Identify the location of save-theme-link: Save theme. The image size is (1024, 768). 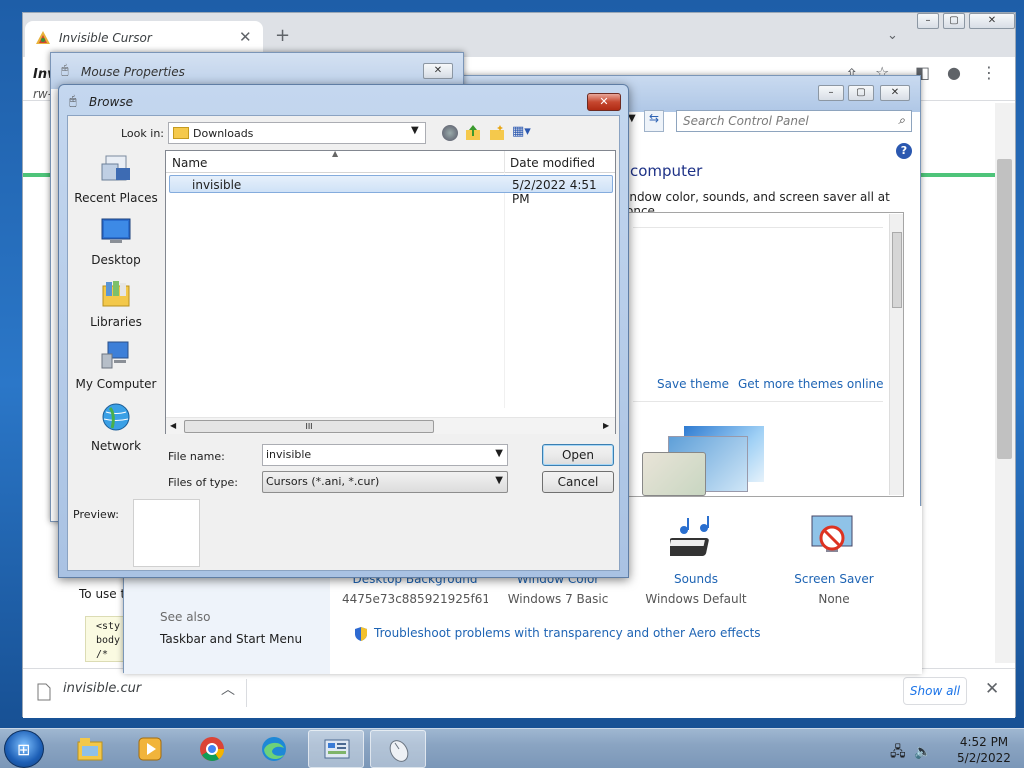
(693, 384).